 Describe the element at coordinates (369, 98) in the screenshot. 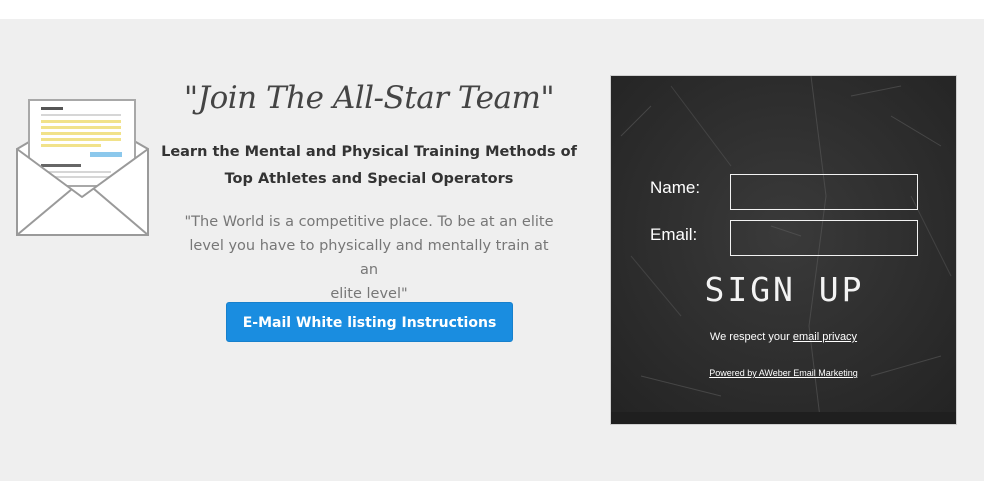

I see `page-title: "Join The All-Star Team"` at that location.